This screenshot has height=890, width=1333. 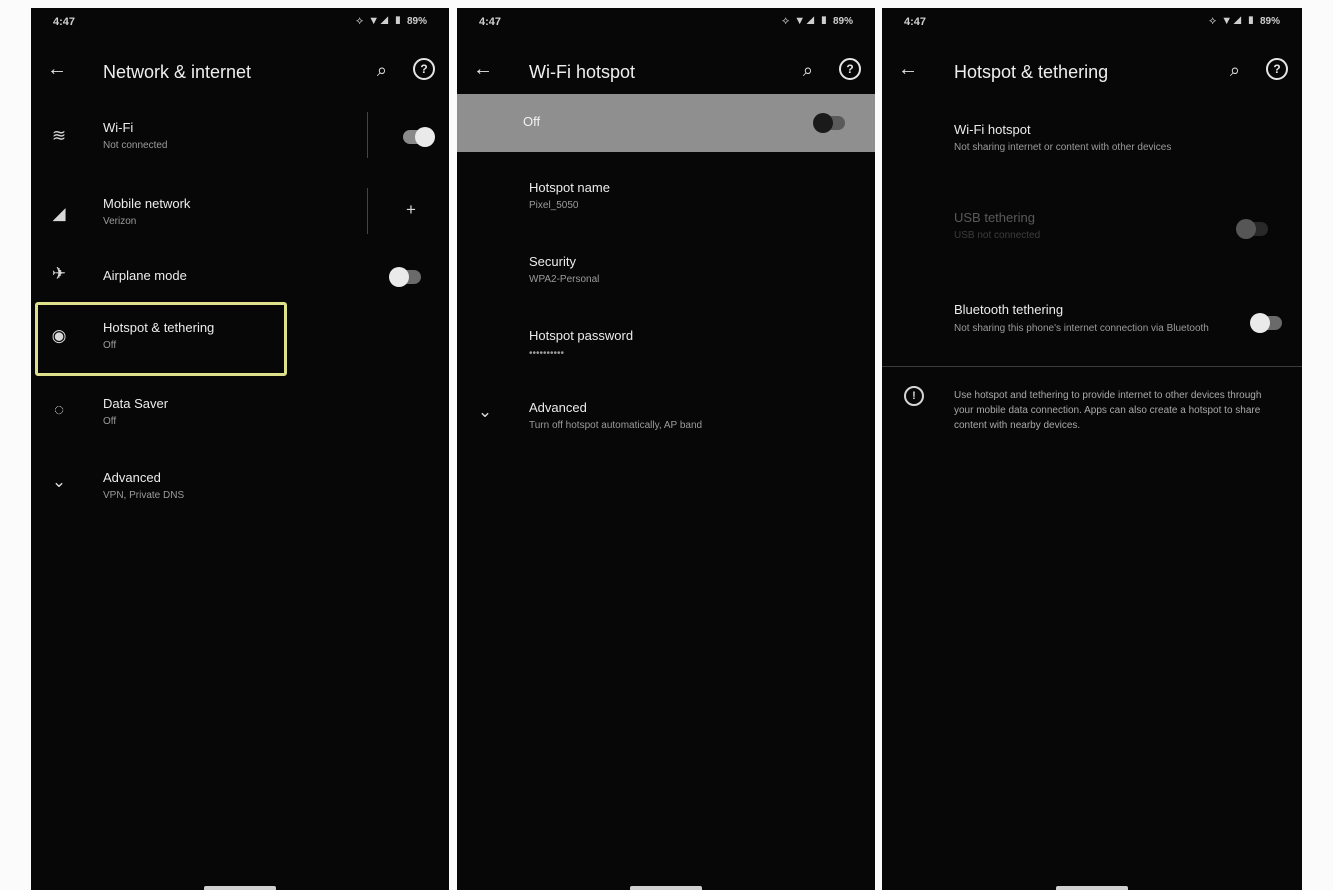 I want to click on list-item-sub: VPN, Private DNS, so click(x=144, y=495).